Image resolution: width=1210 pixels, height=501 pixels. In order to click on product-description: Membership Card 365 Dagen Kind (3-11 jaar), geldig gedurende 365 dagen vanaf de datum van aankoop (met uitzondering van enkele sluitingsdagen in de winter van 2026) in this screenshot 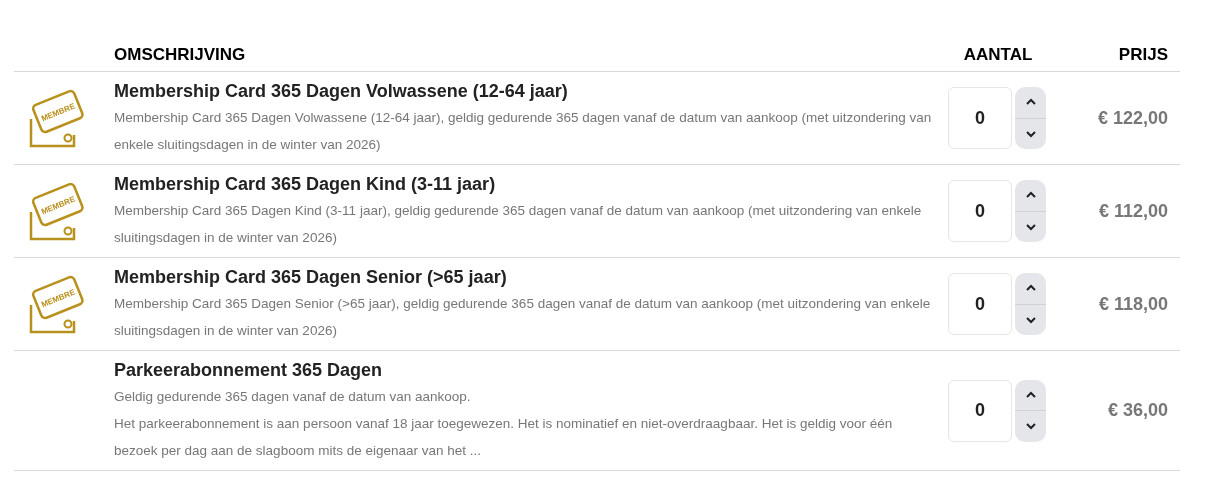, I will do `click(518, 224)`.